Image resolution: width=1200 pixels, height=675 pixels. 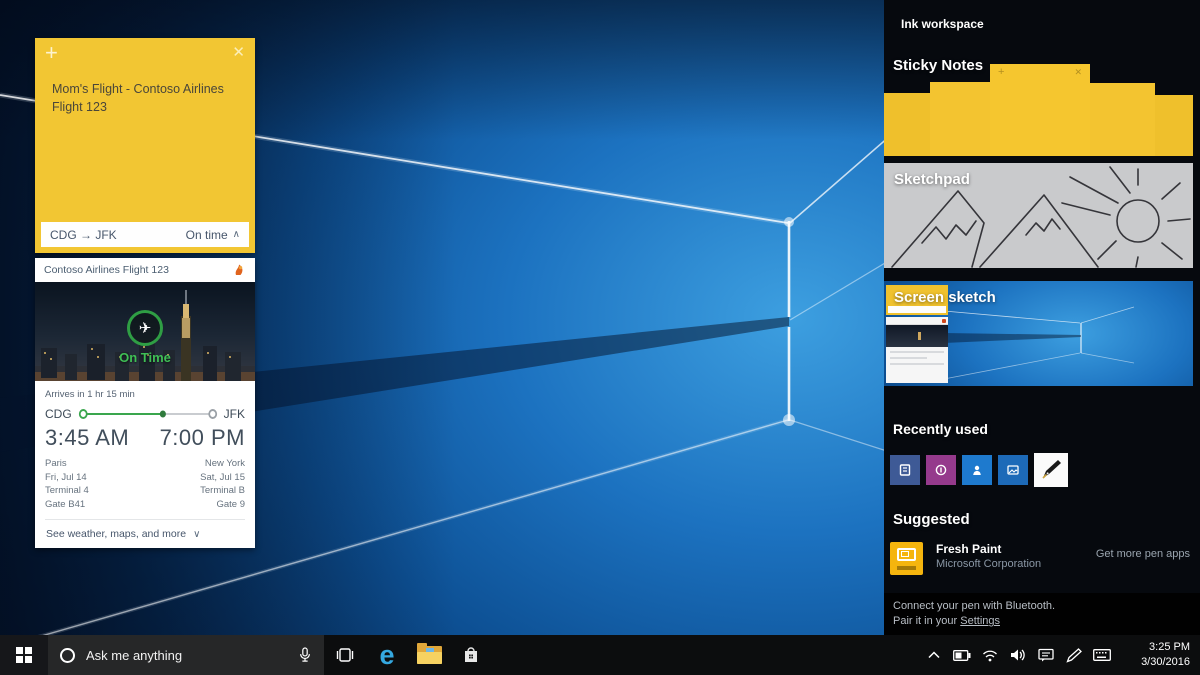 I want to click on flight-insight-bar: CDG → JFK On time ∧, so click(x=145, y=234).